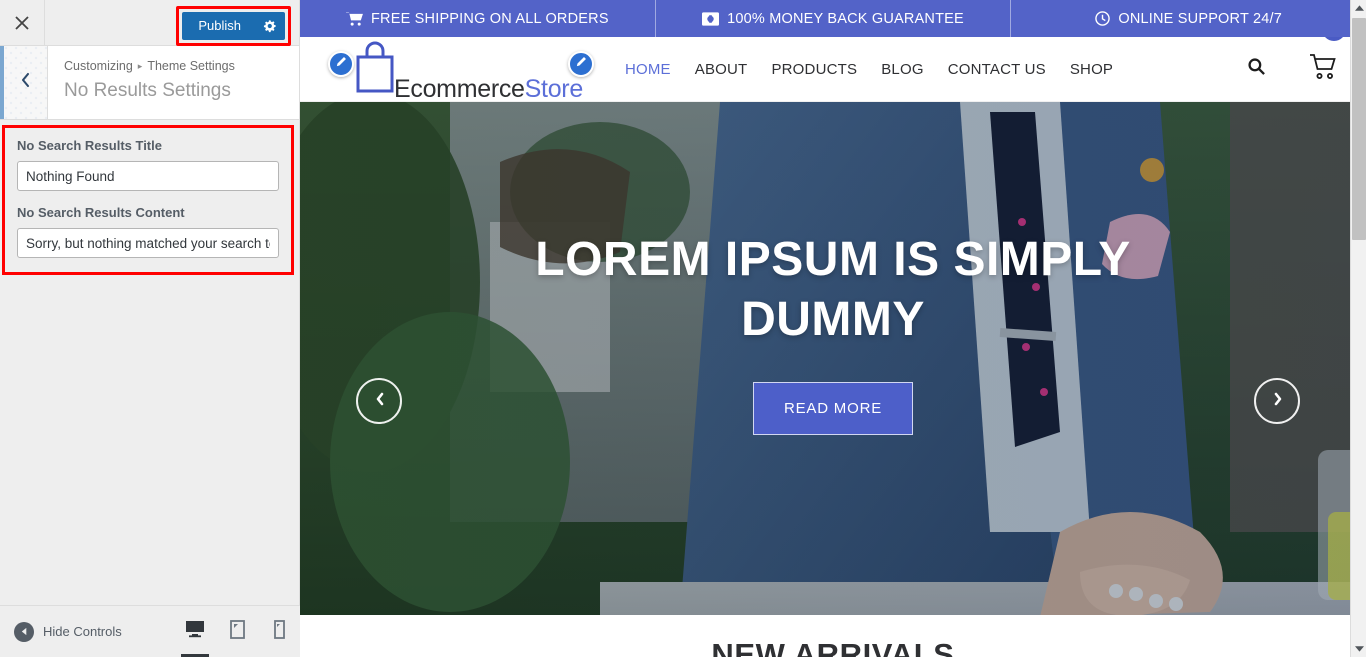 The image size is (1366, 657). Describe the element at coordinates (354, 18) in the screenshot. I see `shopping-cart-icon` at that location.